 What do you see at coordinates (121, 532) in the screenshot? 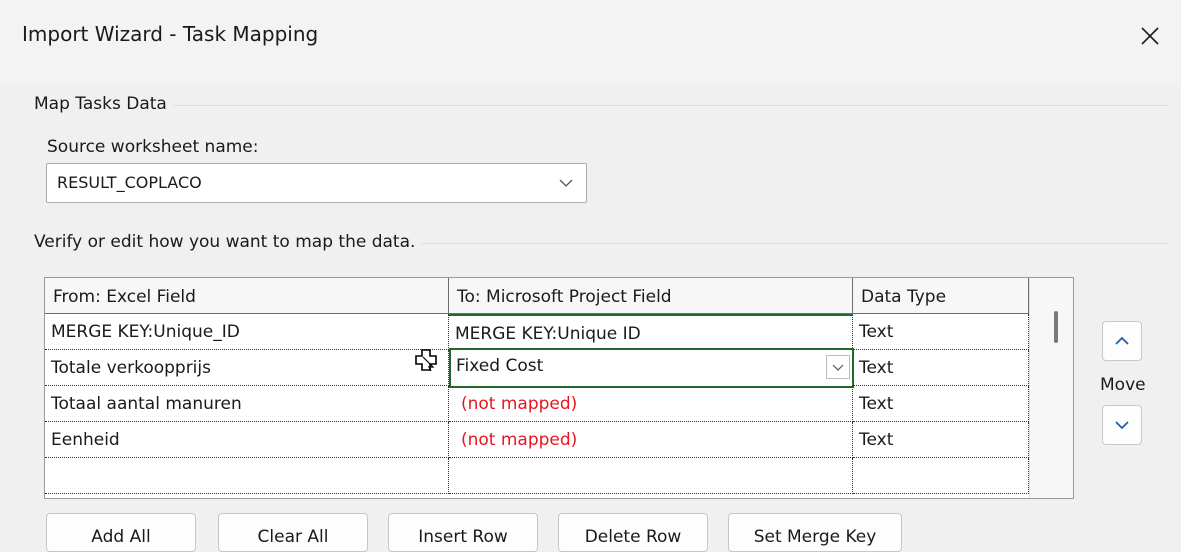
I see `add-all-button: Add All` at bounding box center [121, 532].